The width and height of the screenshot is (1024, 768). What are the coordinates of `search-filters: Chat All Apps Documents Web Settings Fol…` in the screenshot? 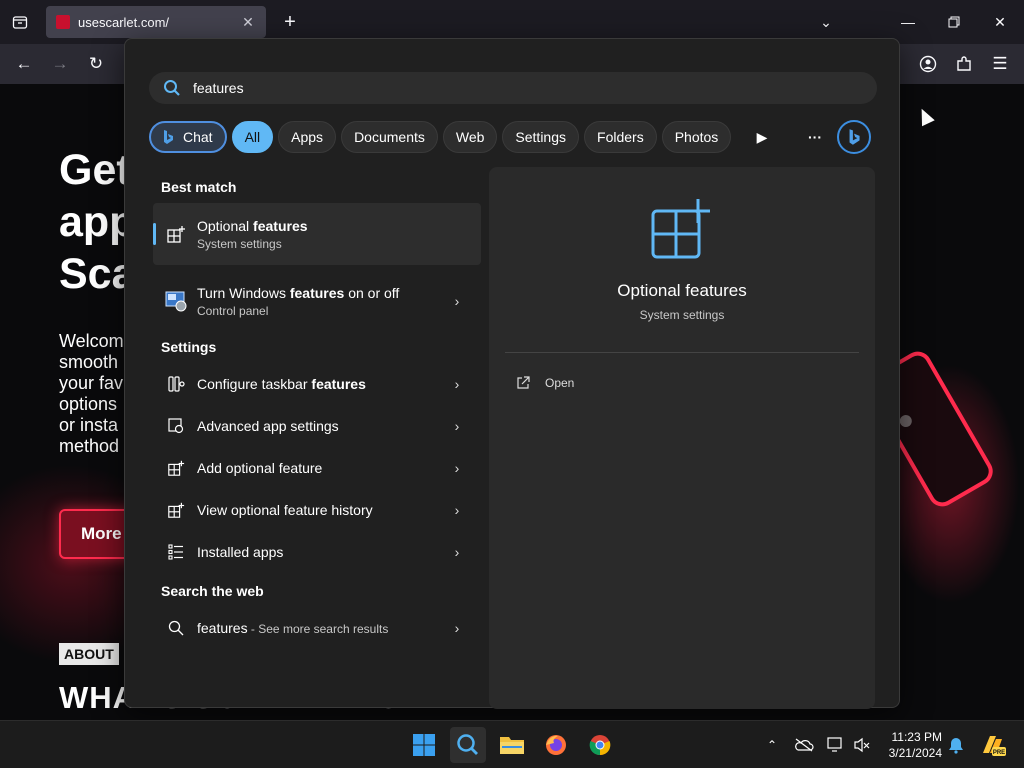 It's located at (442, 137).